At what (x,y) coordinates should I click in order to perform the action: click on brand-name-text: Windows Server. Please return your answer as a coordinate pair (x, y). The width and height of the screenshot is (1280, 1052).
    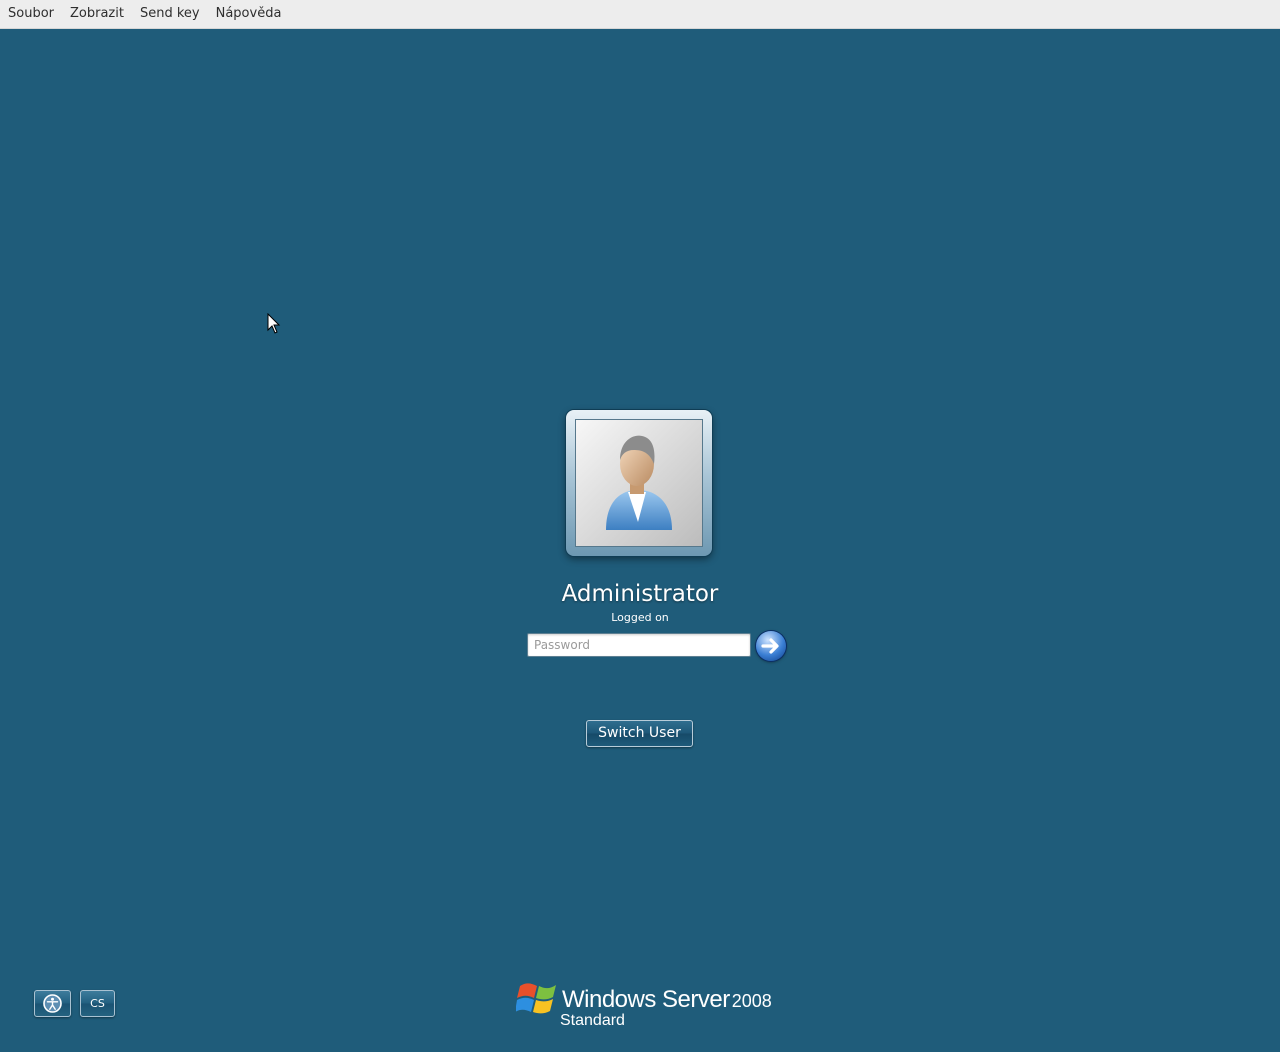
    Looking at the image, I should click on (646, 999).